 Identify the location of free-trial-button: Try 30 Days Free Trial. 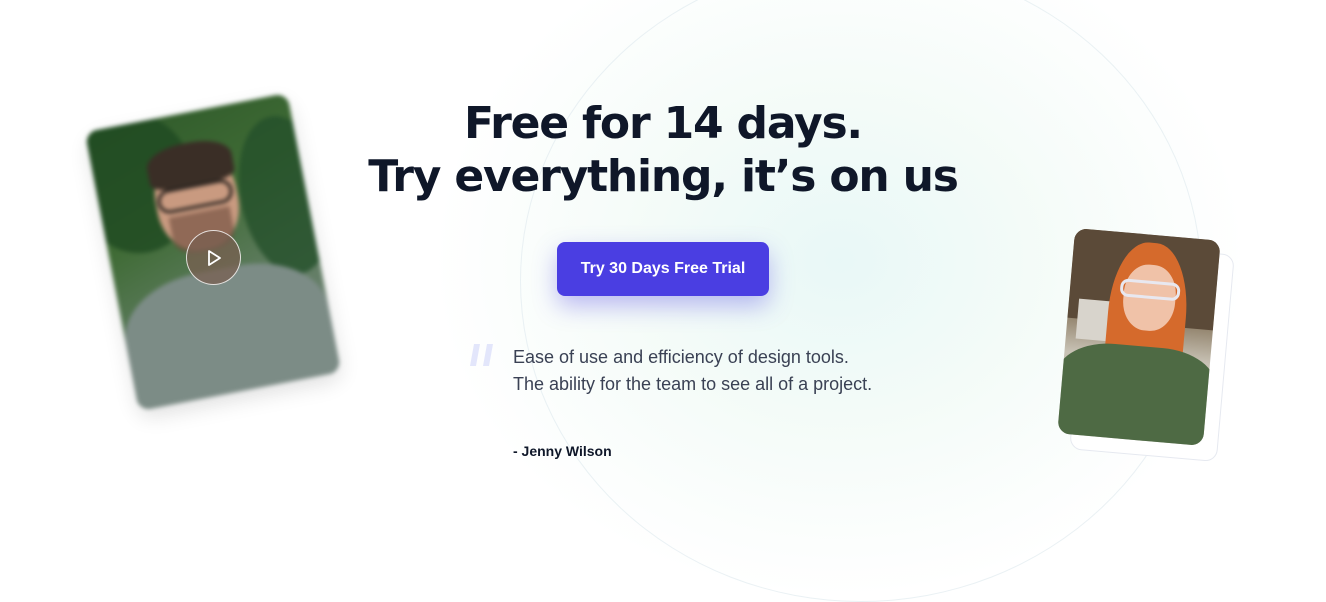
(663, 269).